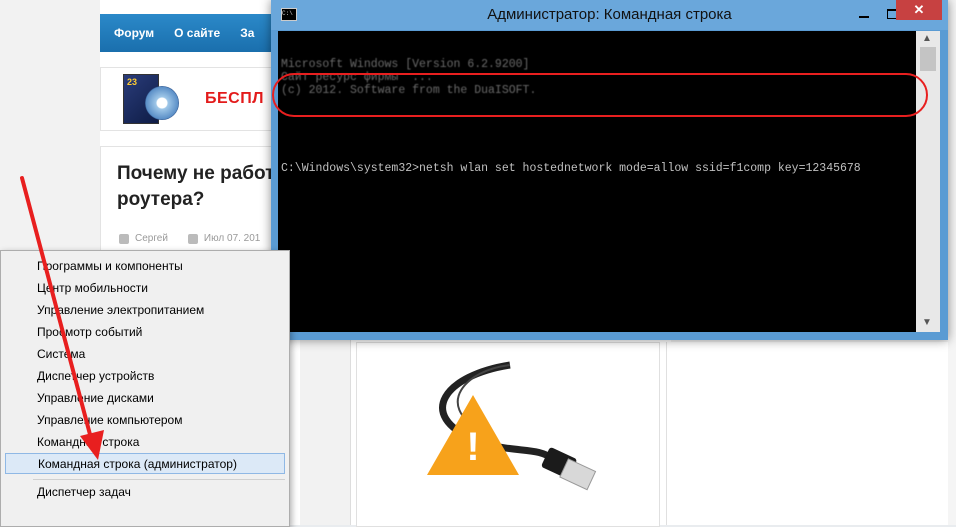 Image resolution: width=956 pixels, height=527 pixels. I want to click on close-button: ✕, so click(919, 10).